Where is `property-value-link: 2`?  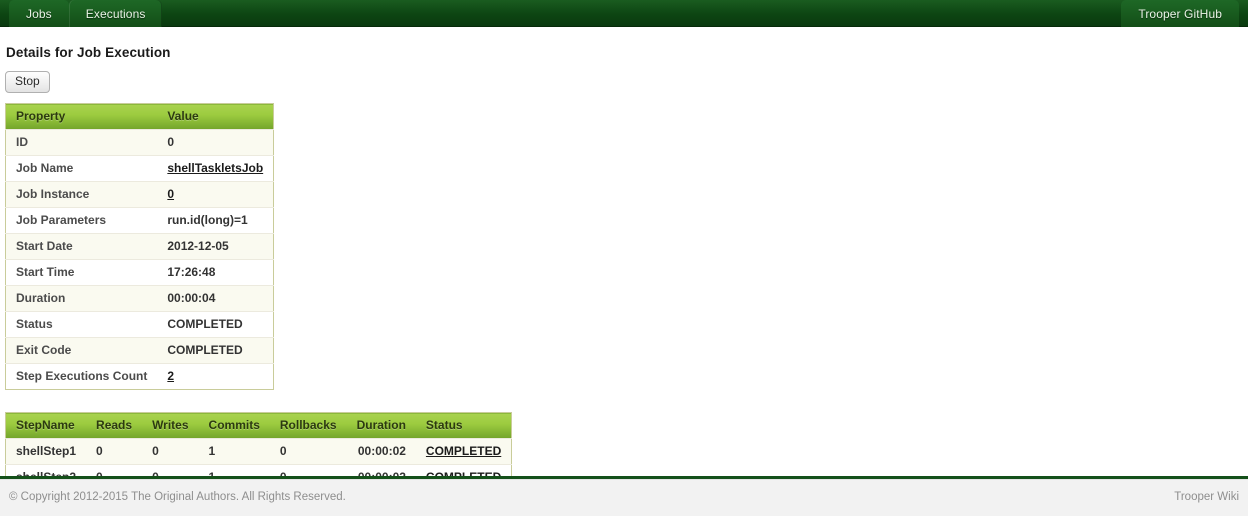 property-value-link: 2 is located at coordinates (170, 376).